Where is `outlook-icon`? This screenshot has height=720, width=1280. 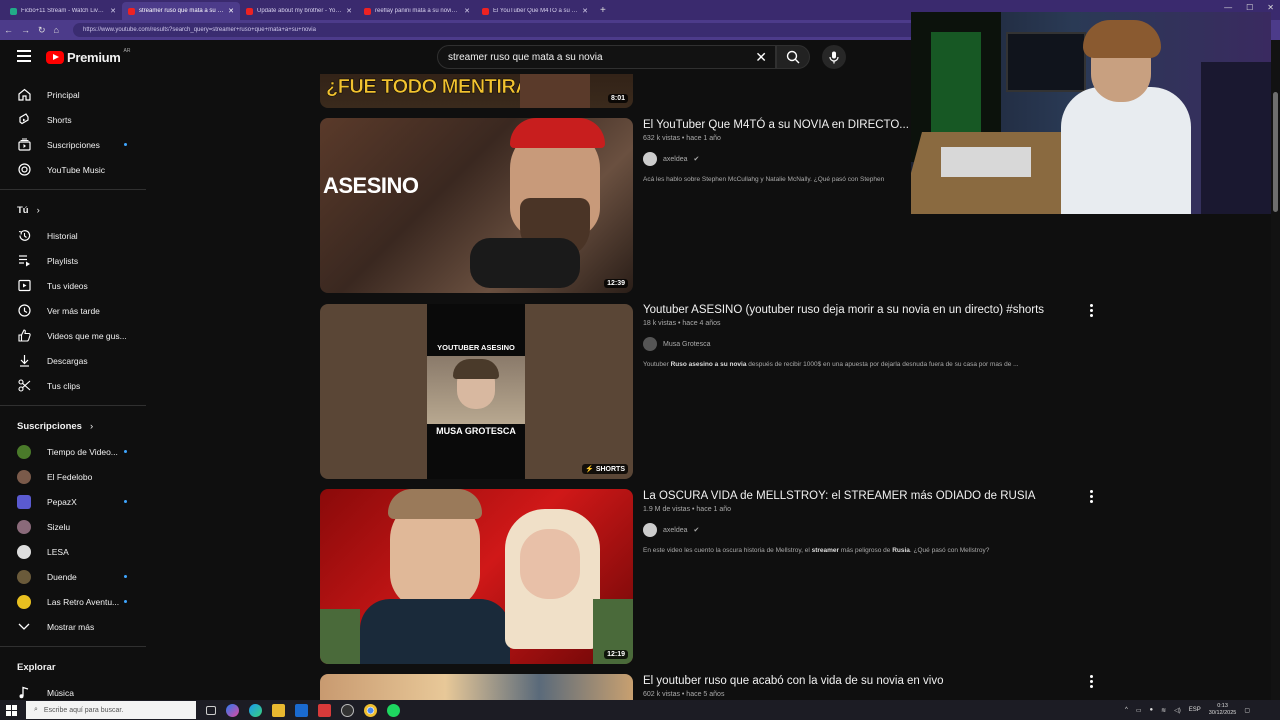
outlook-icon is located at coordinates (301, 710).